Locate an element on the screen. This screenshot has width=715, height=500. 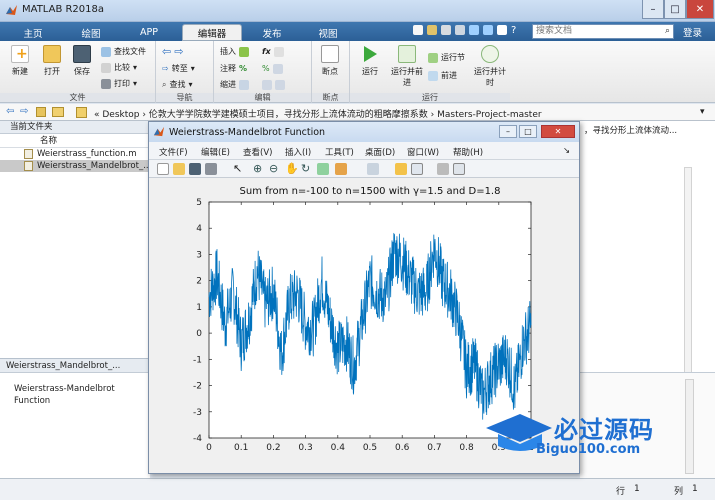
link-plot-icon is located at coordinates (373, 169).